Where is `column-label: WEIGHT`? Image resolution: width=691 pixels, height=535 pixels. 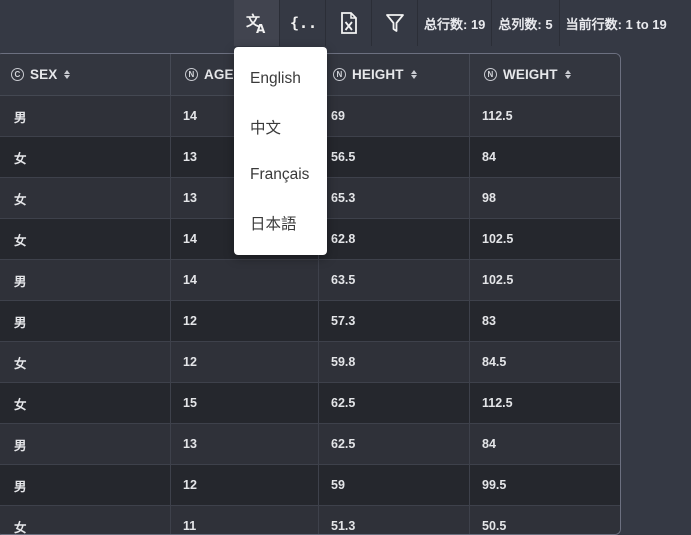
column-label: WEIGHT is located at coordinates (530, 74).